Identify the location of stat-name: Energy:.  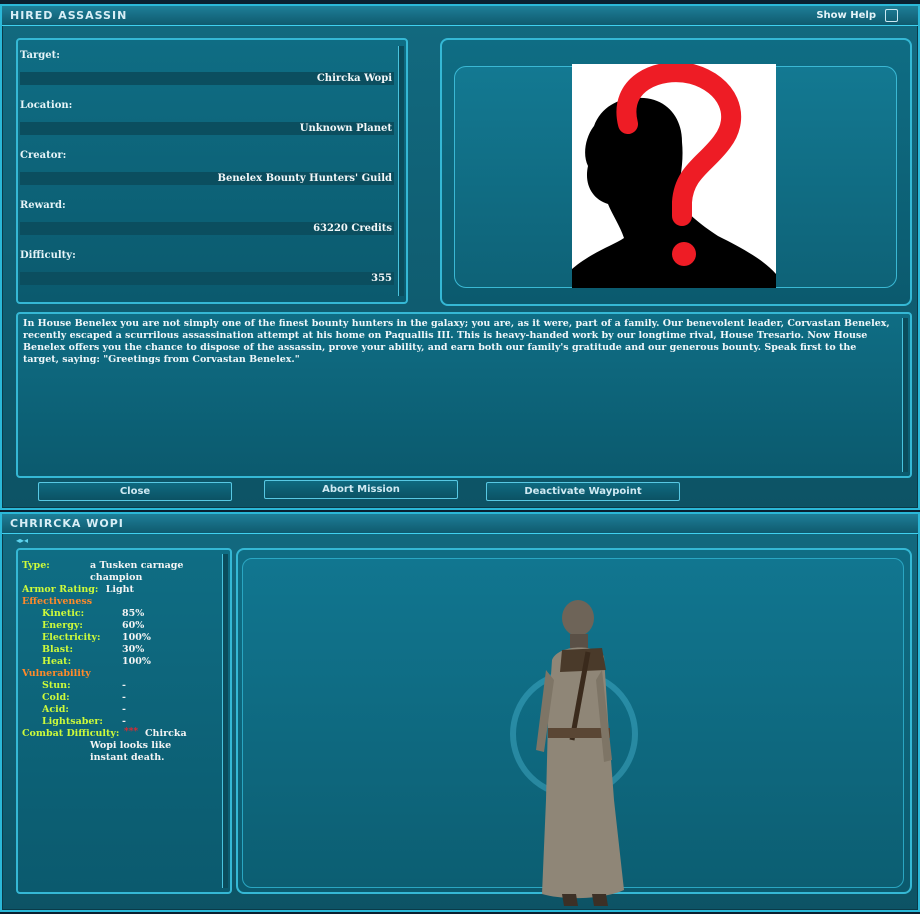
(62, 625).